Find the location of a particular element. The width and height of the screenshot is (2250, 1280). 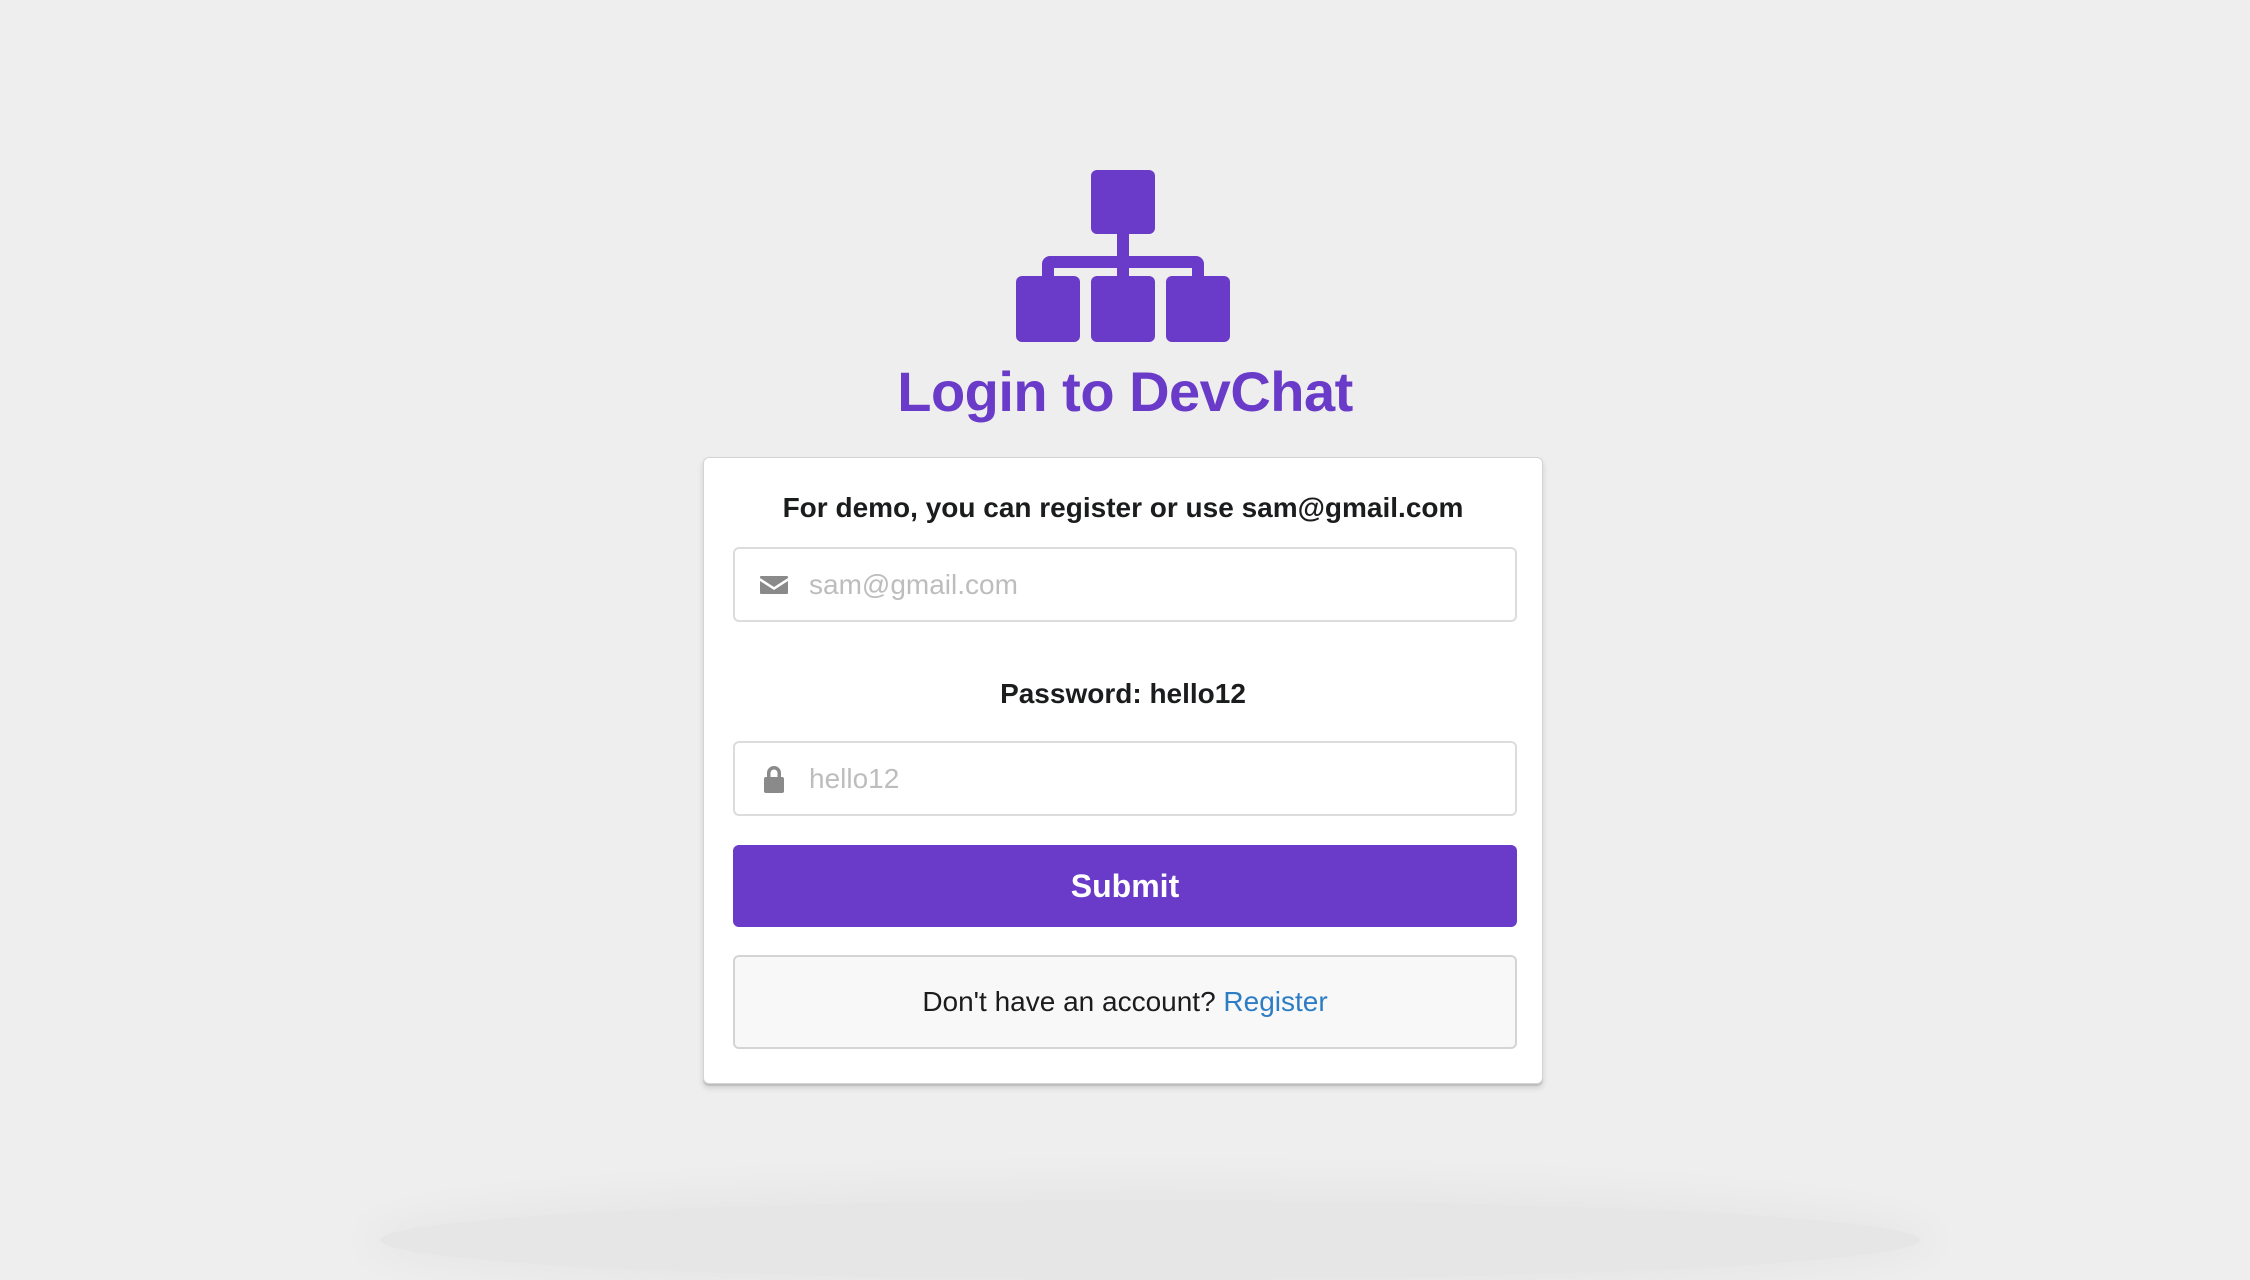

mail-icon is located at coordinates (774, 585).